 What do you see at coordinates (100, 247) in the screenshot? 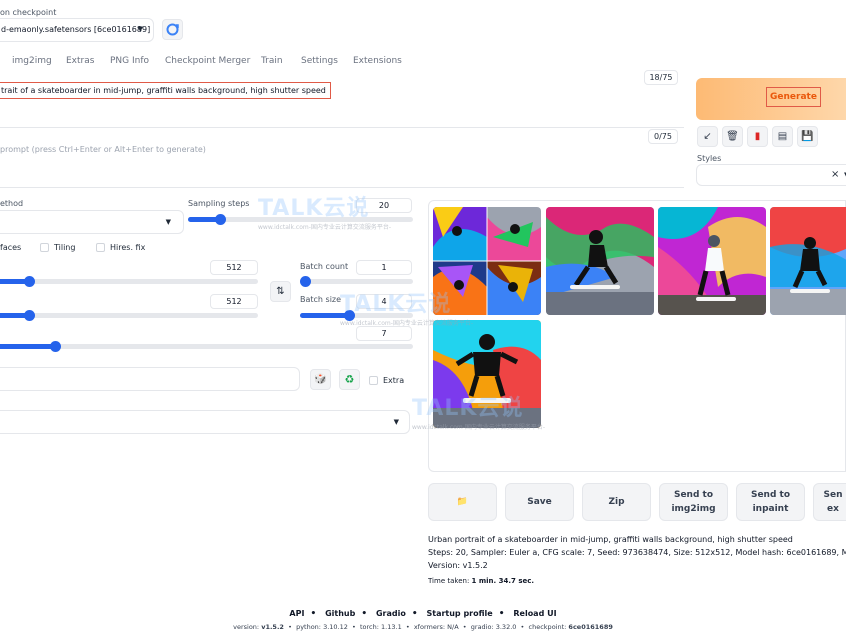
I see `hires-check` at bounding box center [100, 247].